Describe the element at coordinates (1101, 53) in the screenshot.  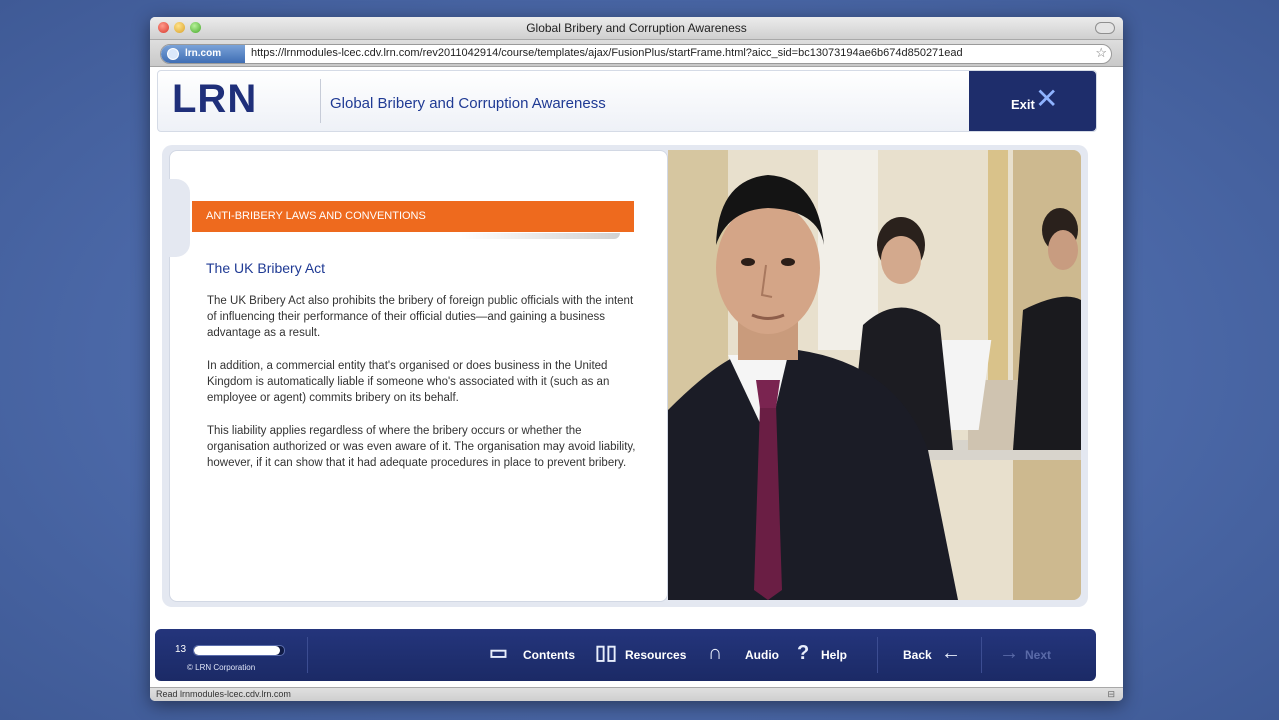
I see `bookmark-star-icon: ☆` at that location.